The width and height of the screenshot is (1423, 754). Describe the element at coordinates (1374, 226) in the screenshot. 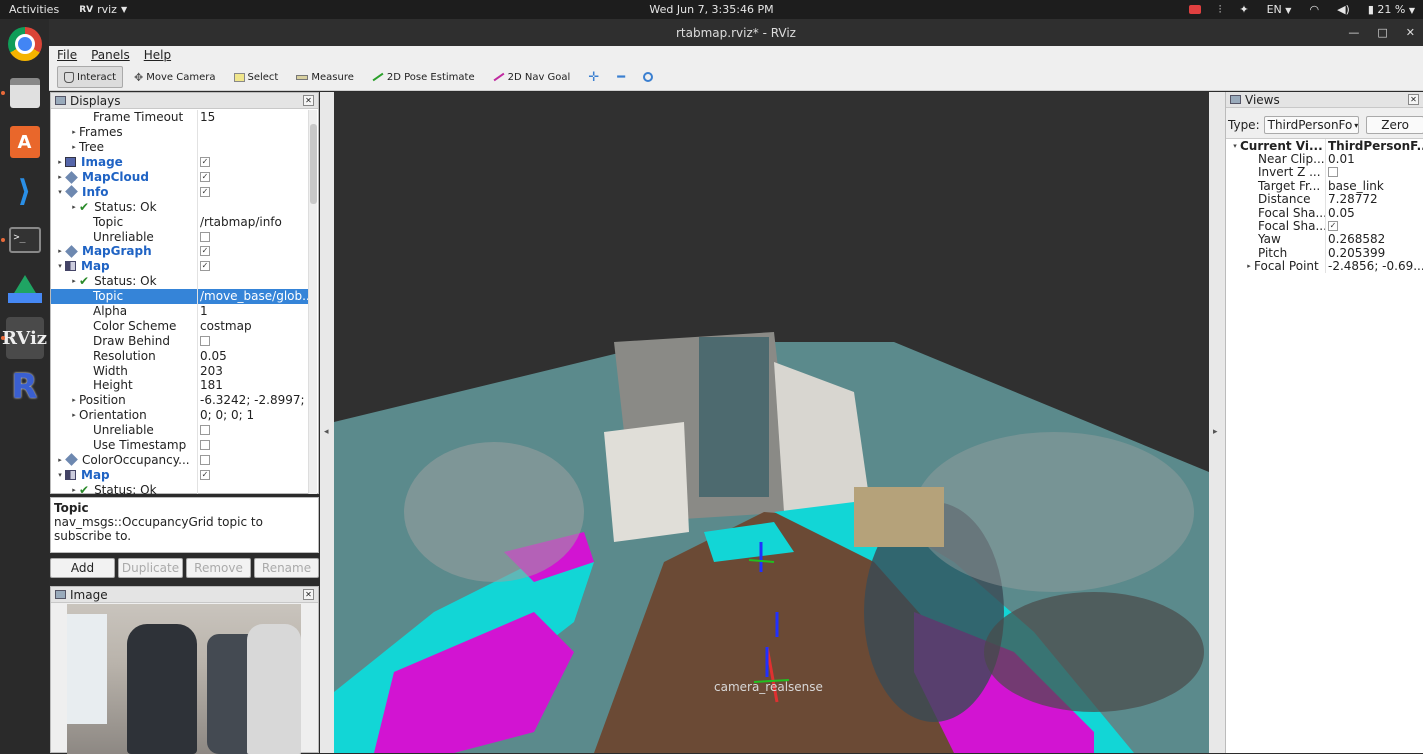

I see `view-property-value: ✓` at that location.